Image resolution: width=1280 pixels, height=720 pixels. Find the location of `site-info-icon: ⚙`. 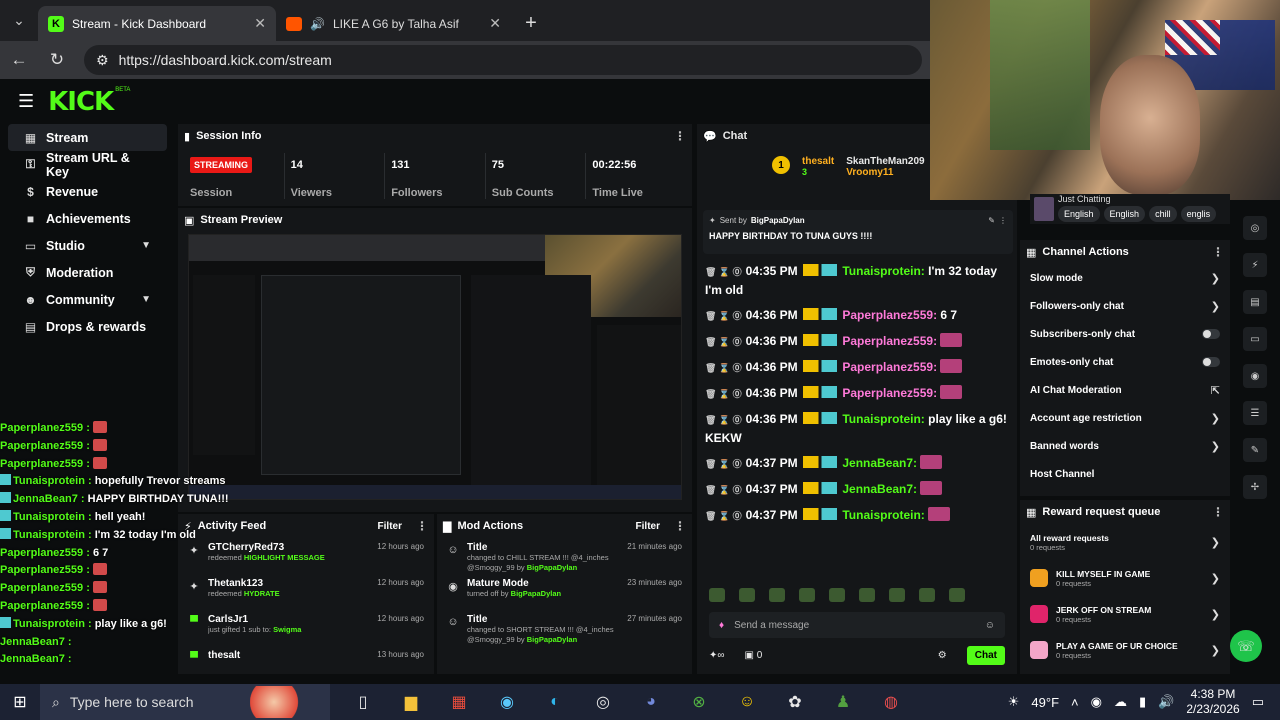

site-info-icon: ⚙ is located at coordinates (102, 60).